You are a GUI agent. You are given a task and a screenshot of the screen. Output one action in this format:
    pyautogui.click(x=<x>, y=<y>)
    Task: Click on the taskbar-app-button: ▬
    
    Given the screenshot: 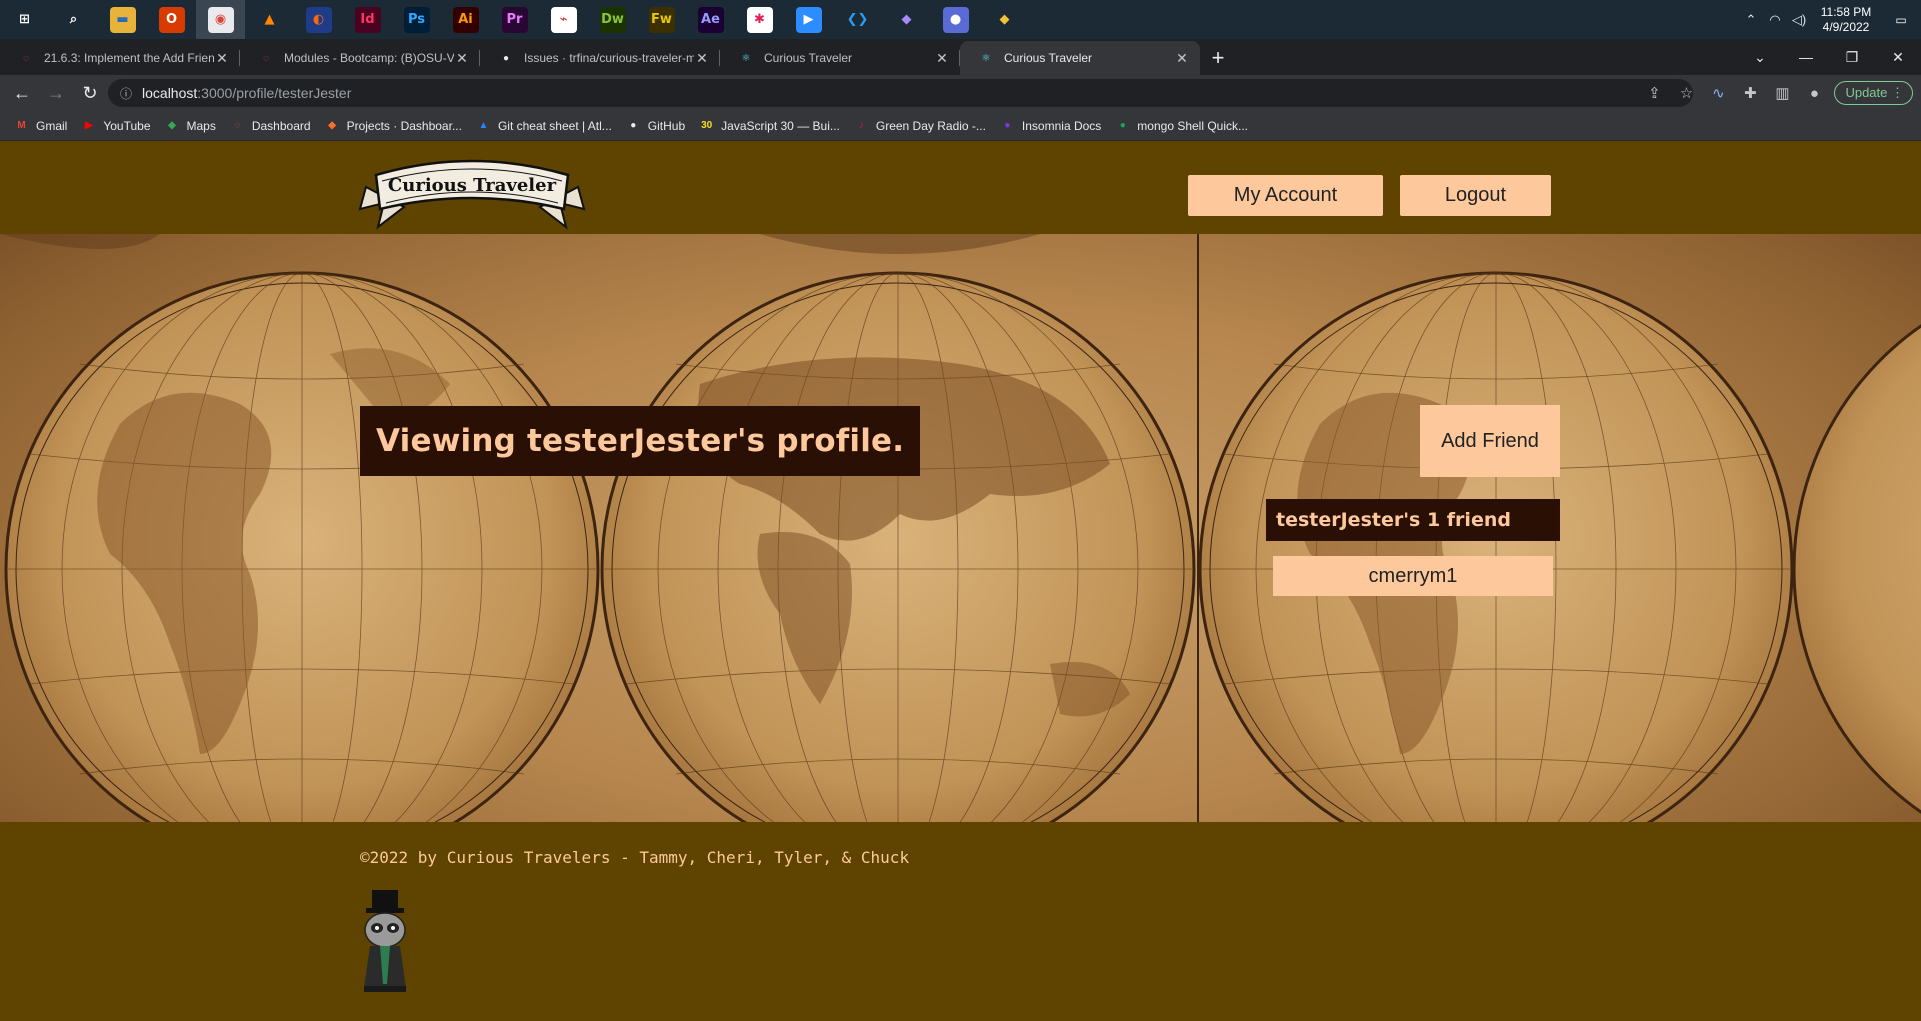 What is the action you would take?
    pyautogui.click(x=122, y=19)
    